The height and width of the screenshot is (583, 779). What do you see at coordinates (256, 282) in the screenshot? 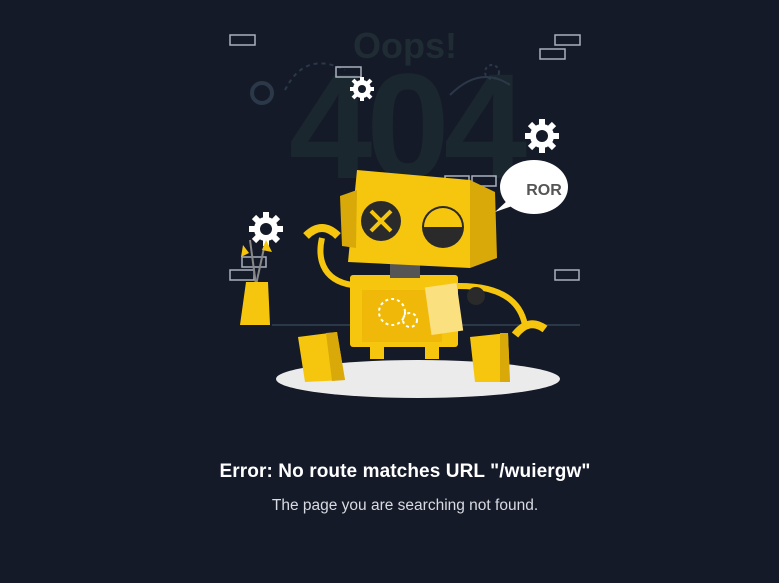
I see `flower-pot` at bounding box center [256, 282].